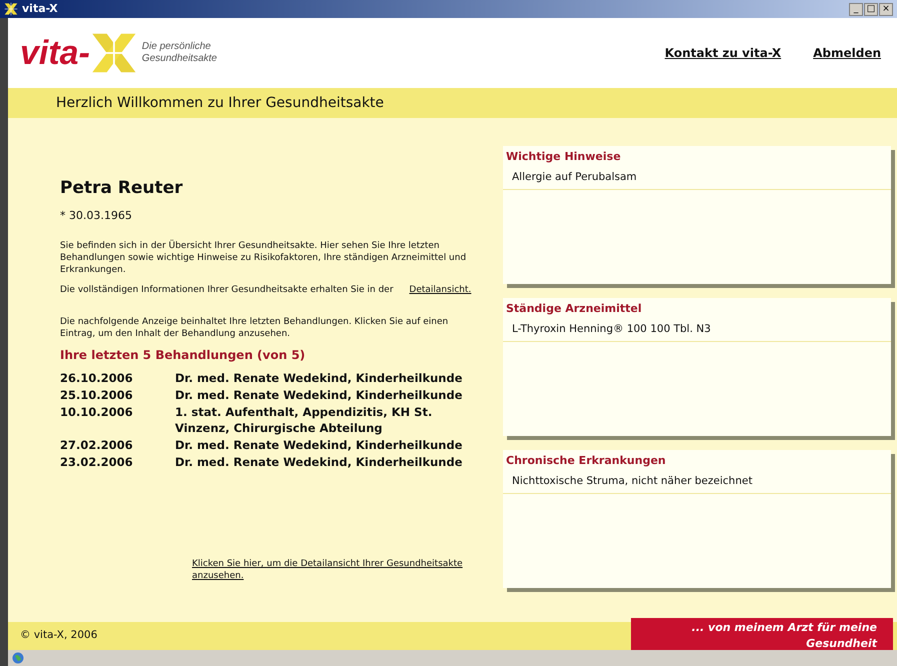  I want to click on logo-tagline: Die persönliche Gesundheitsakte, so click(179, 53).